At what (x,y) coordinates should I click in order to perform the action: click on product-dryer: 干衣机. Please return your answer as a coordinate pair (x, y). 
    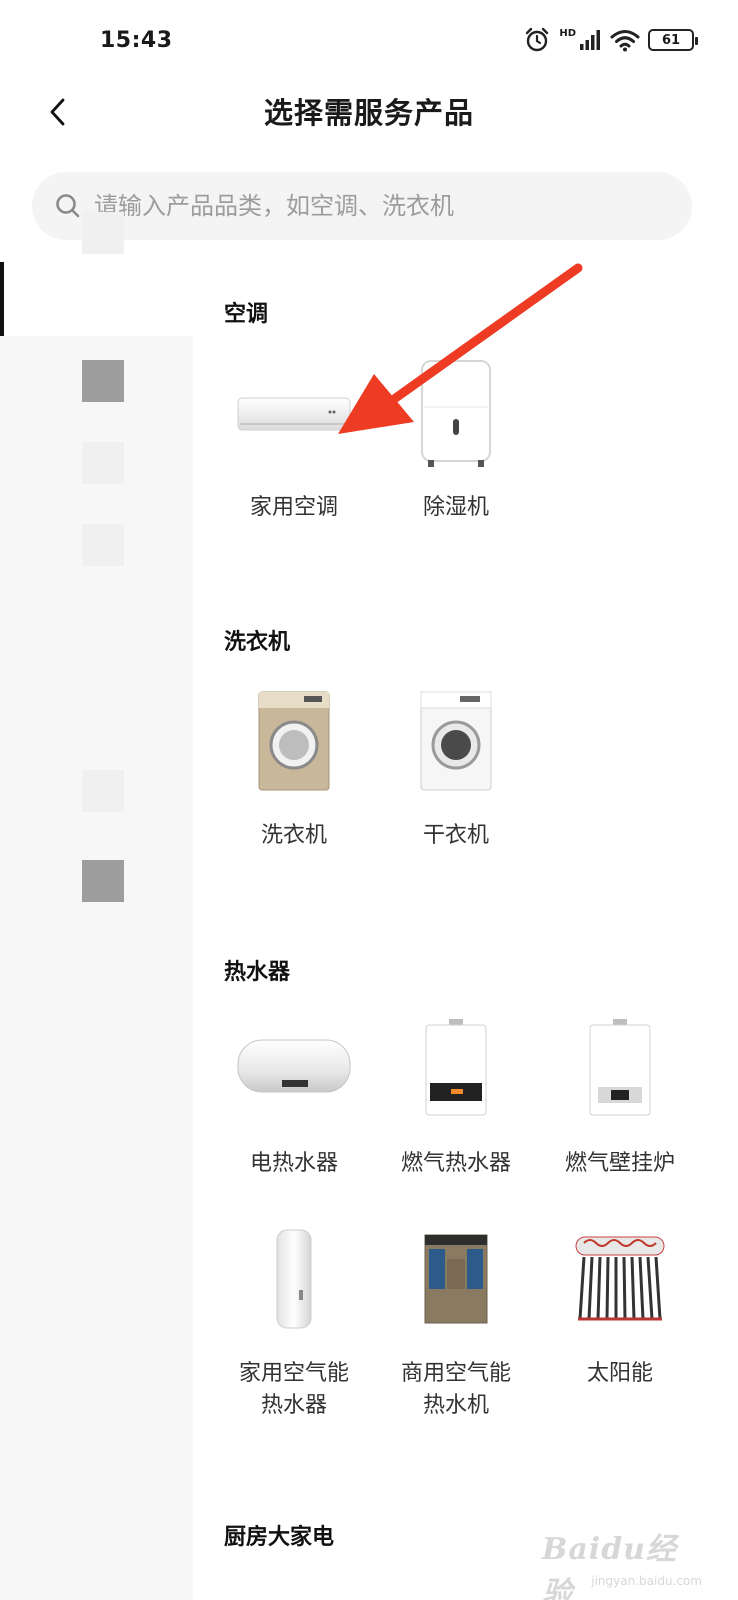
    Looking at the image, I should click on (456, 769).